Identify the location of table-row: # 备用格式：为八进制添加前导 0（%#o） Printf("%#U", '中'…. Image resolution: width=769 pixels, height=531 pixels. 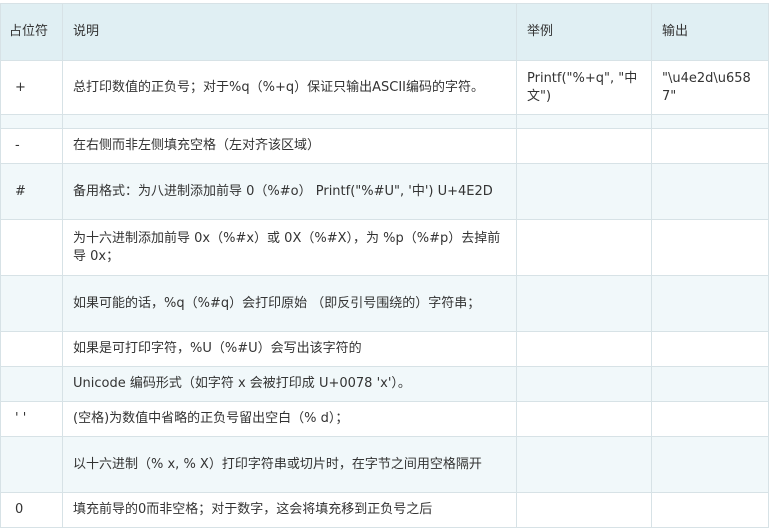
(384, 191).